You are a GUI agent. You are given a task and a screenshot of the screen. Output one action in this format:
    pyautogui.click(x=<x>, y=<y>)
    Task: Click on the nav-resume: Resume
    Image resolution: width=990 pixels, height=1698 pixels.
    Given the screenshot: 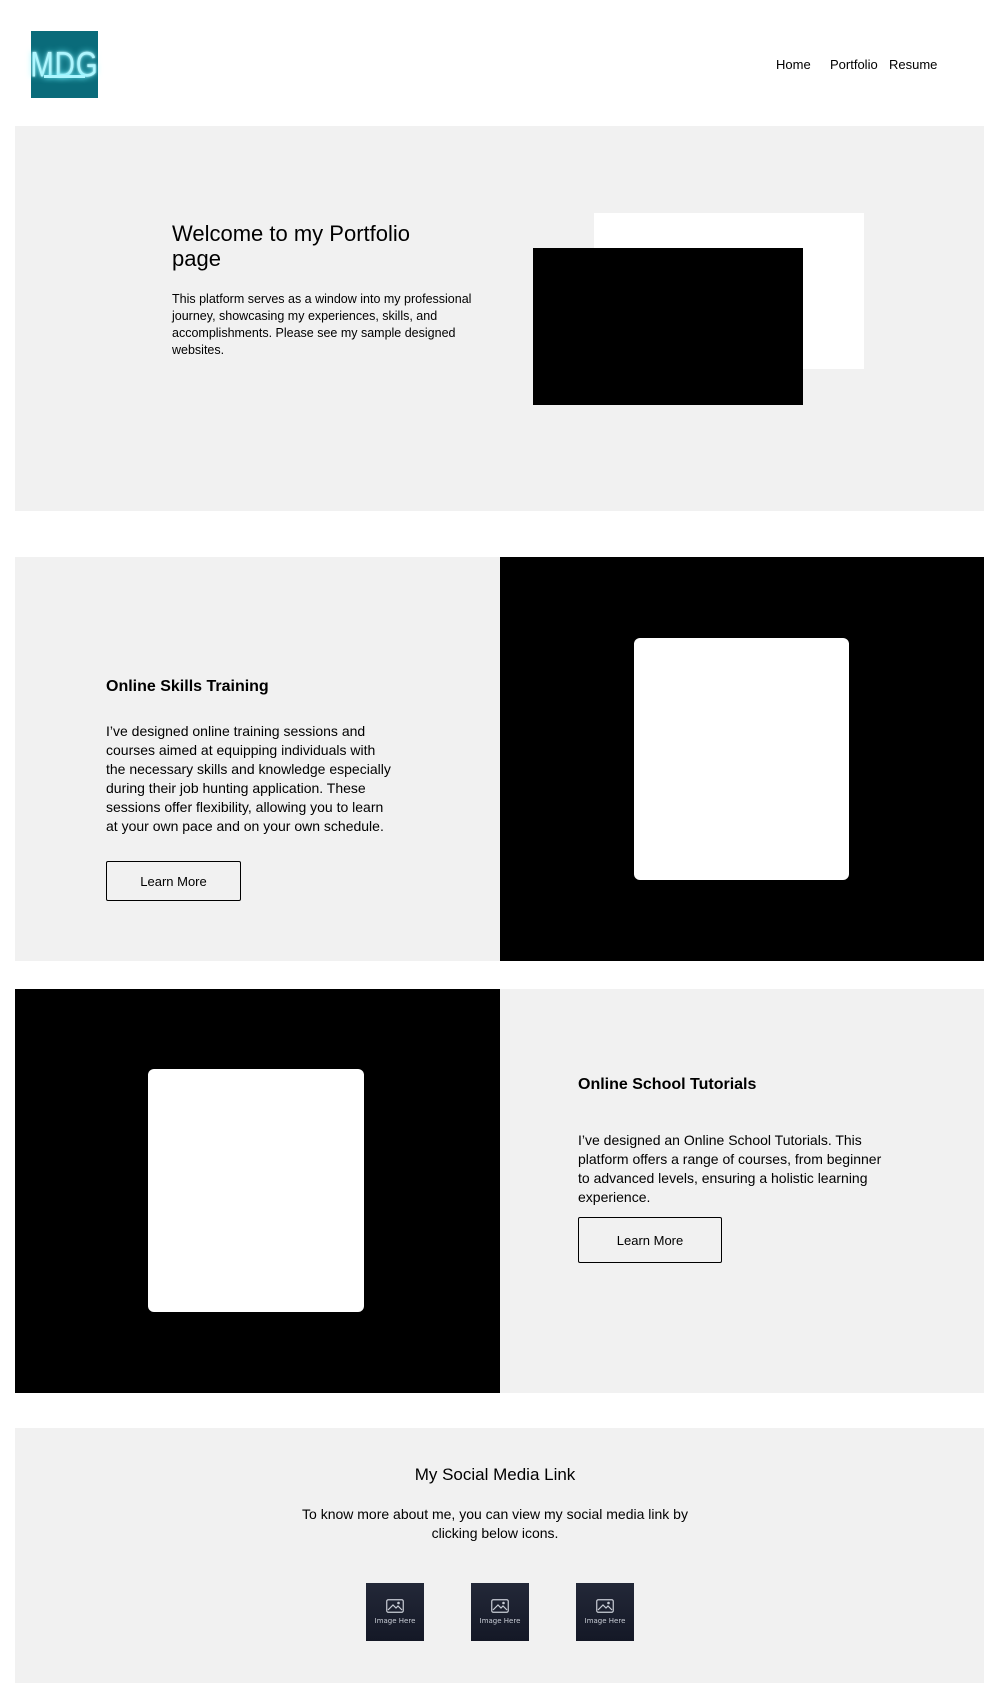 What is the action you would take?
    pyautogui.click(x=913, y=64)
    